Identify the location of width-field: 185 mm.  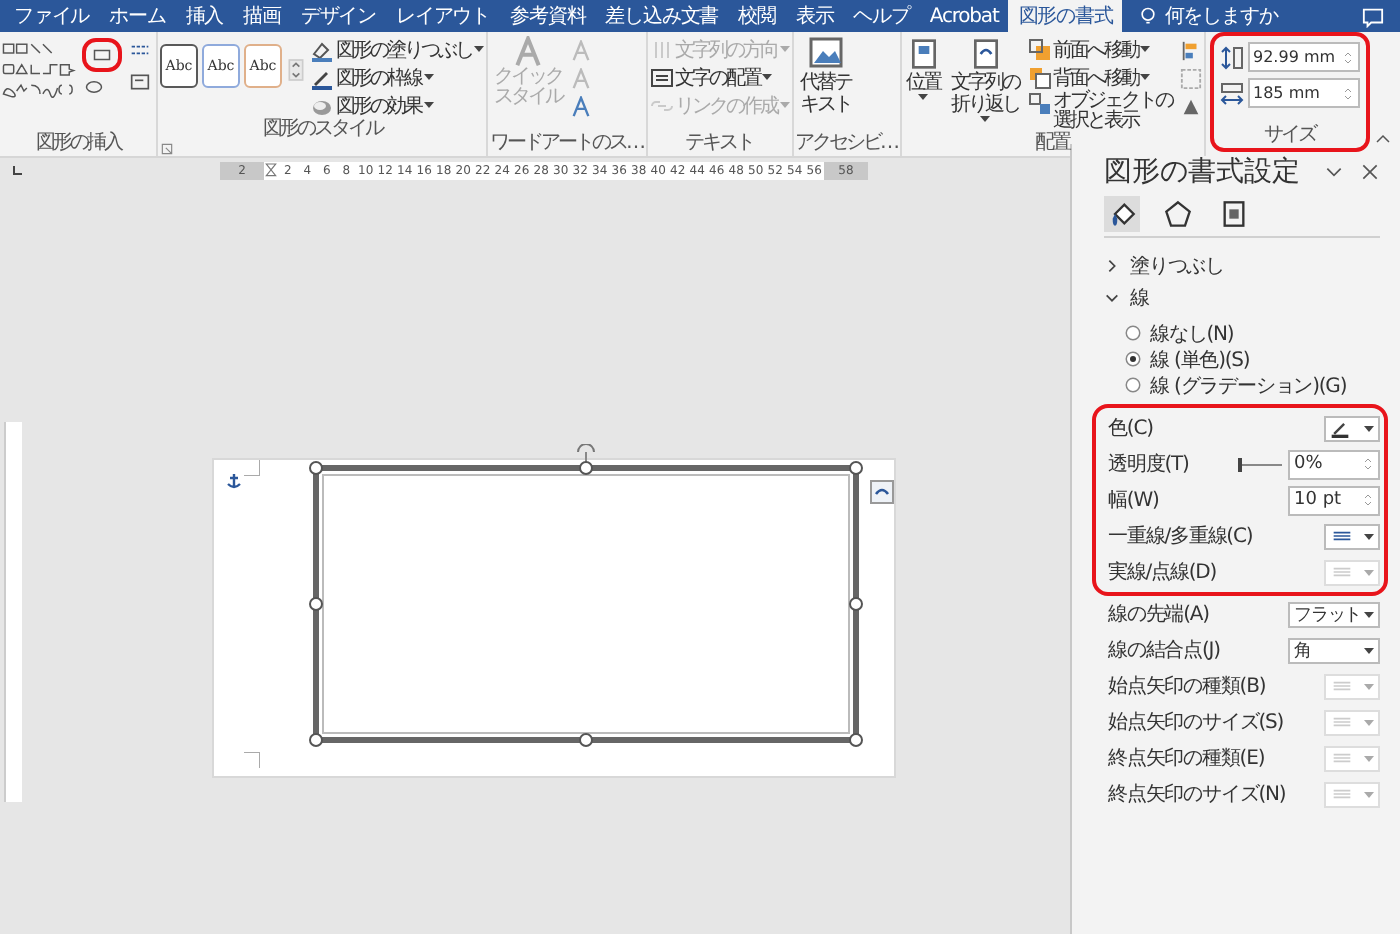
(1303, 93).